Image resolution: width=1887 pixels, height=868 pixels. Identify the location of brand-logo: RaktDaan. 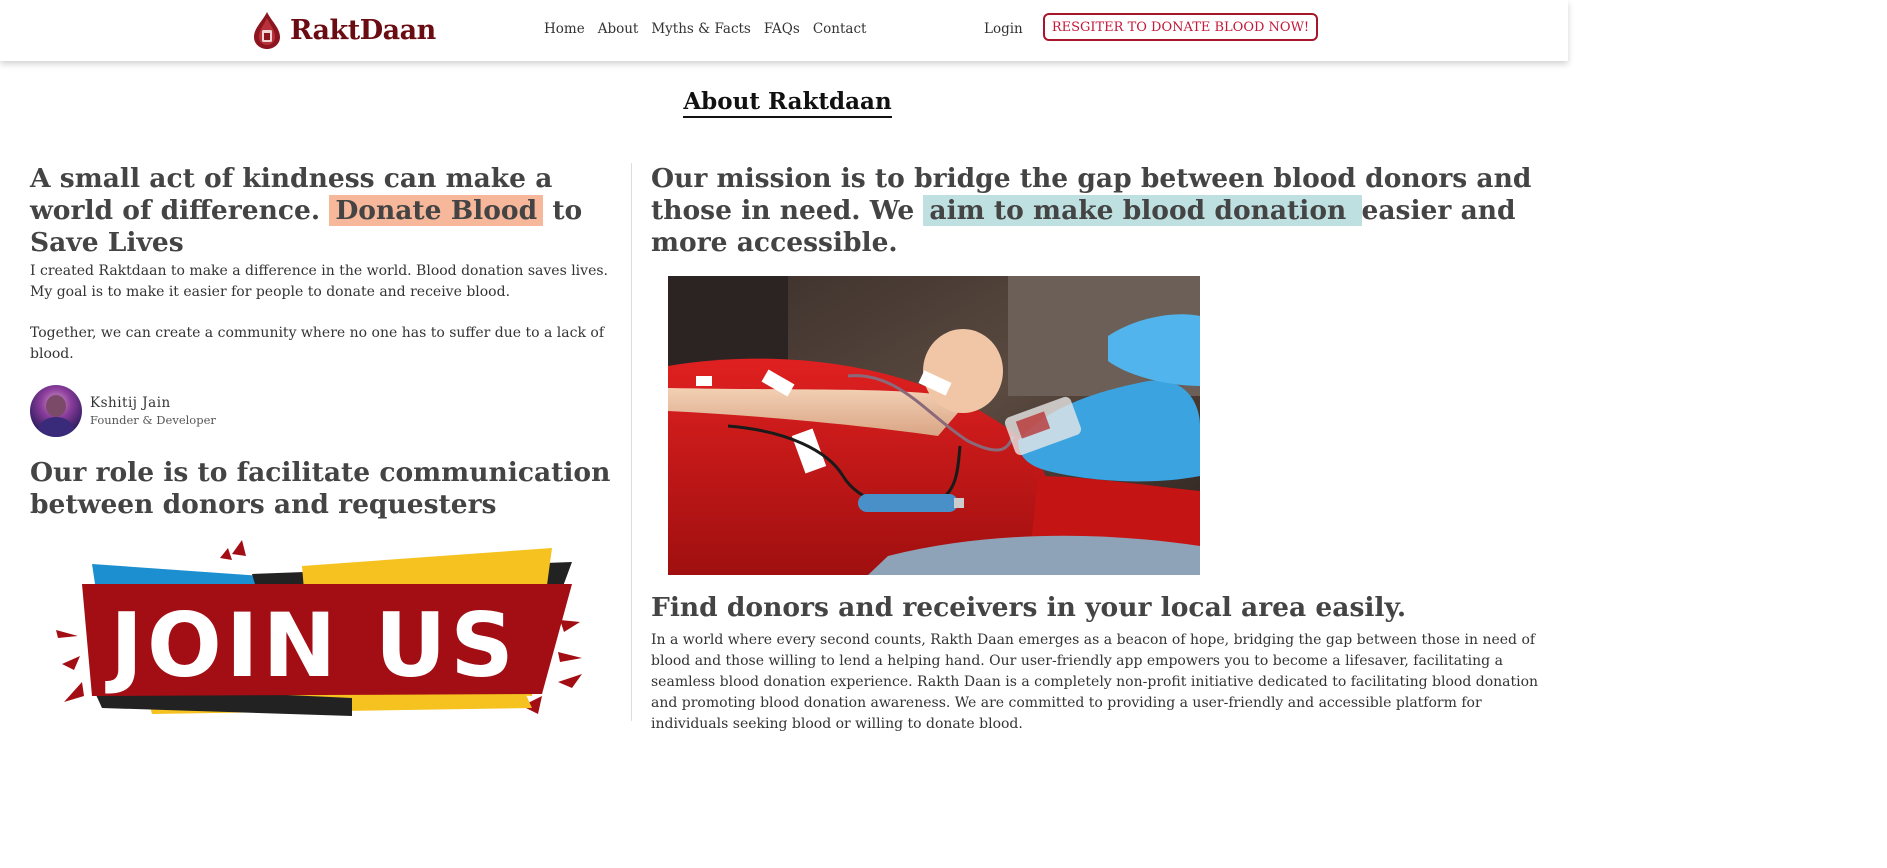
(343, 30).